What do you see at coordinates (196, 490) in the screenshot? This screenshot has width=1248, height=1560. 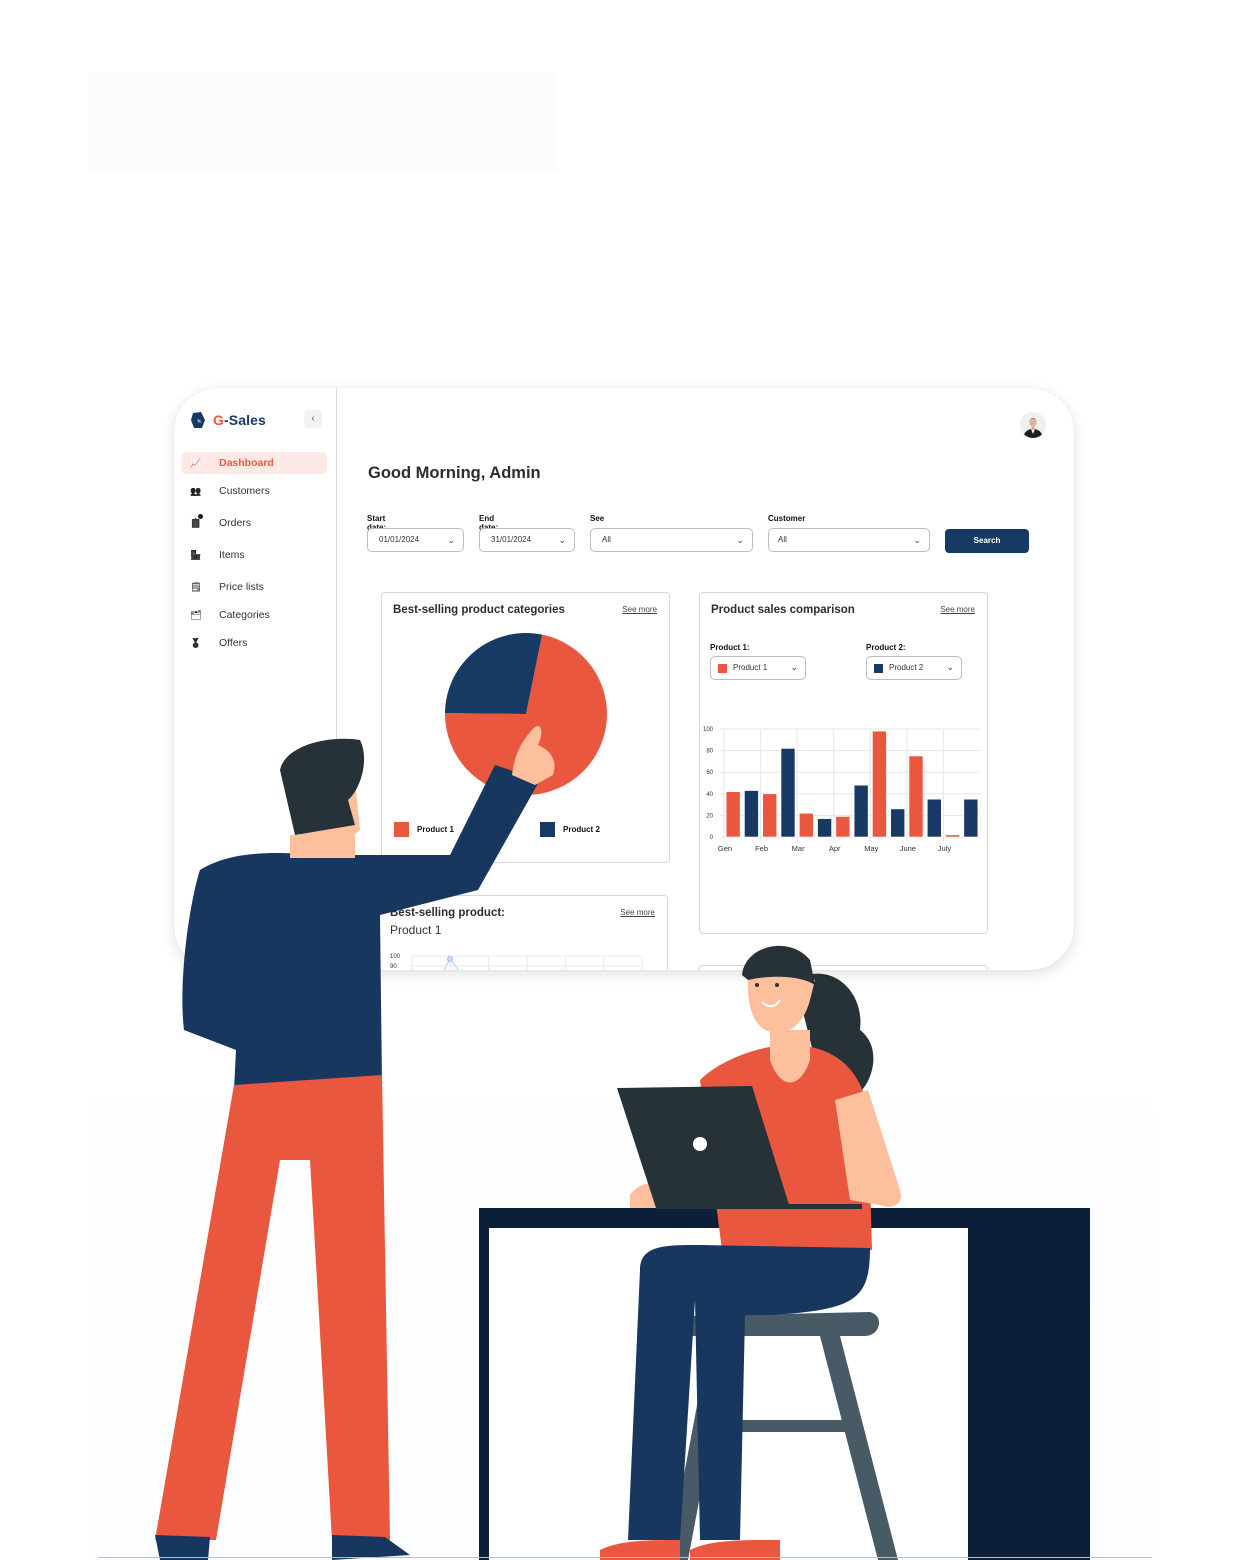 I see `users-icon: 👥` at bounding box center [196, 490].